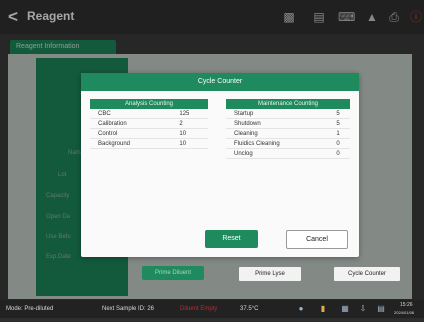 The image size is (424, 322). I want to click on table-row: Shutdown 5, so click(288, 123).